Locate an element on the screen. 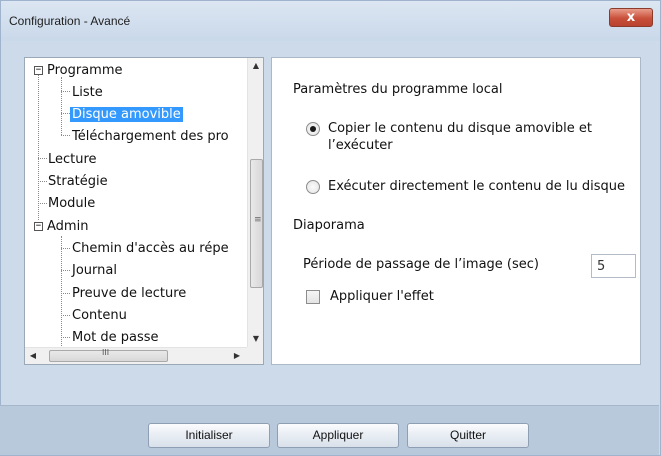 The height and width of the screenshot is (456, 661). horizontal-scroll-thumb: III is located at coordinates (108, 355).